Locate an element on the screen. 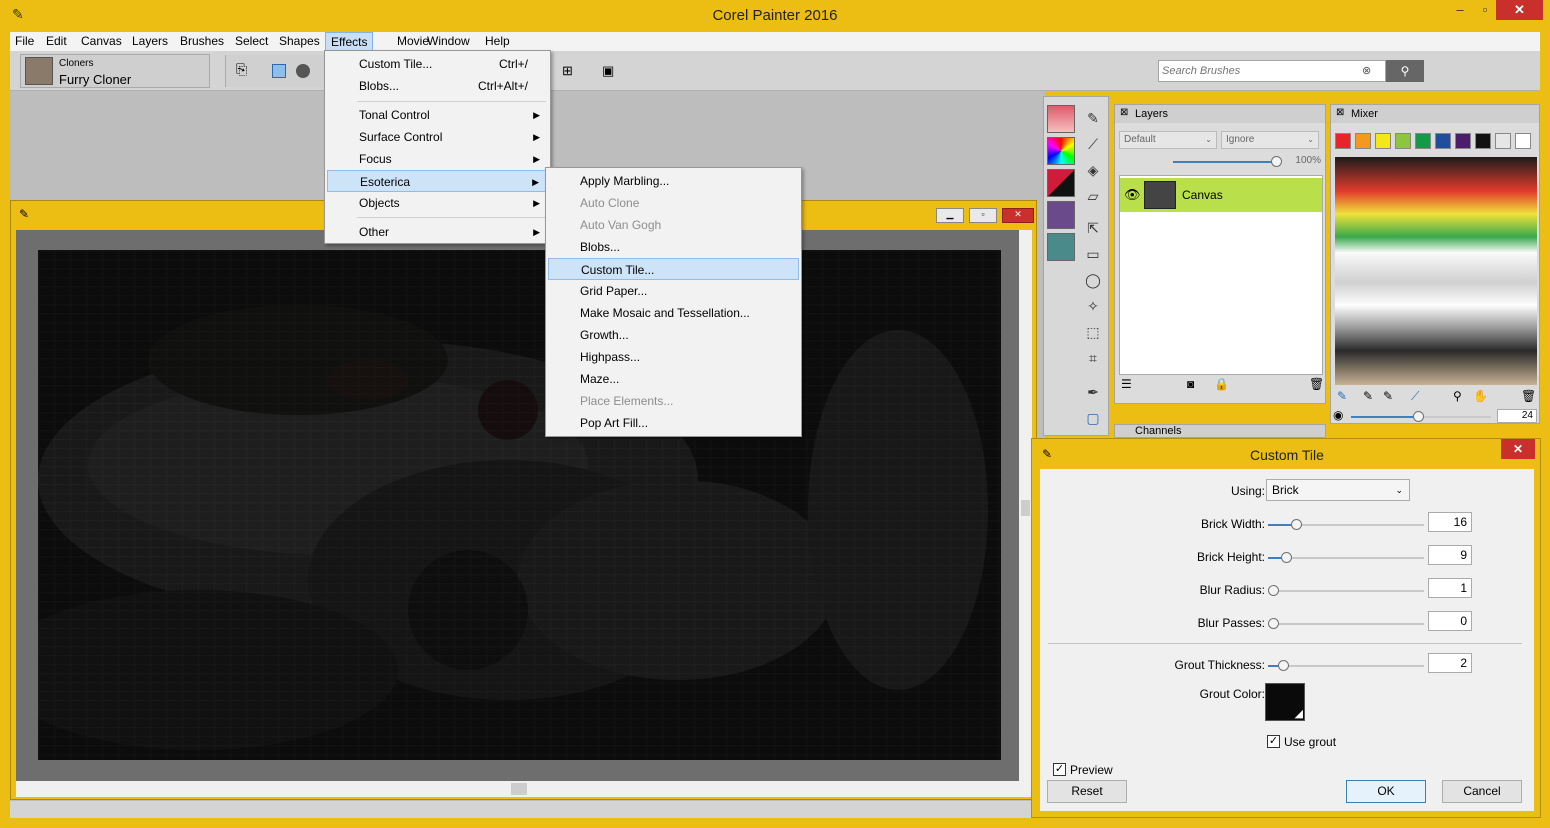 This screenshot has height=828, width=1550. crop-tool-icon: ⌗ is located at coordinates (1093, 358).